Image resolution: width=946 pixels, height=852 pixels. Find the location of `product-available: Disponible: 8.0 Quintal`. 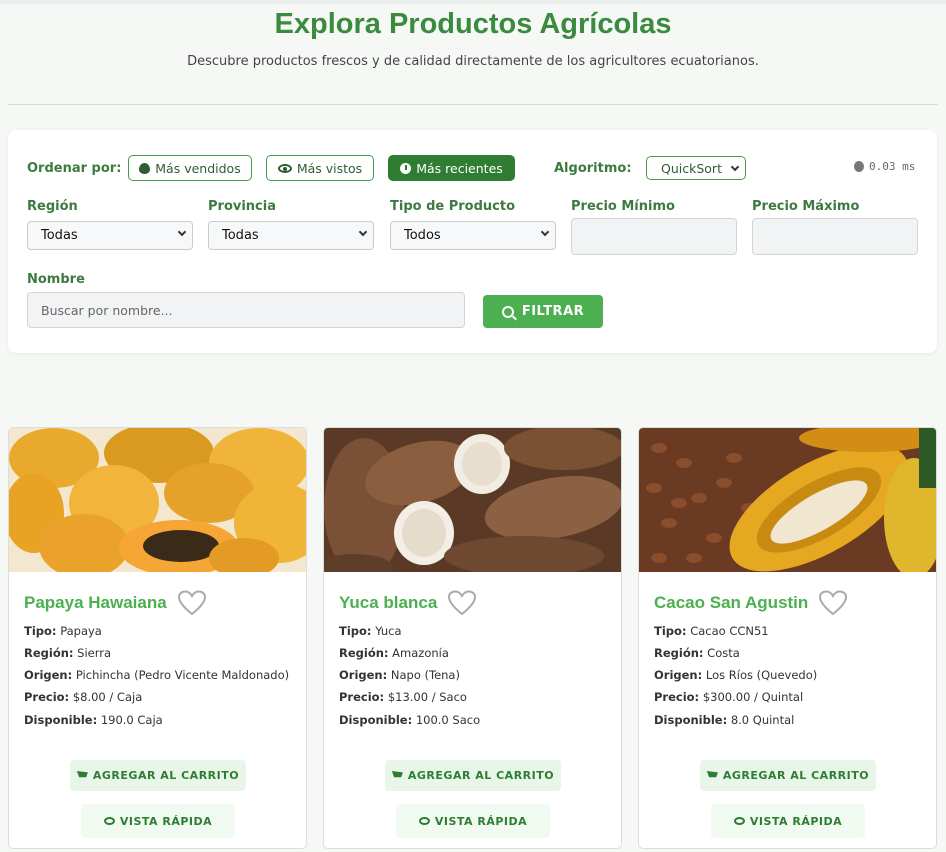

product-available: Disponible: 8.0 Quintal is located at coordinates (724, 720).